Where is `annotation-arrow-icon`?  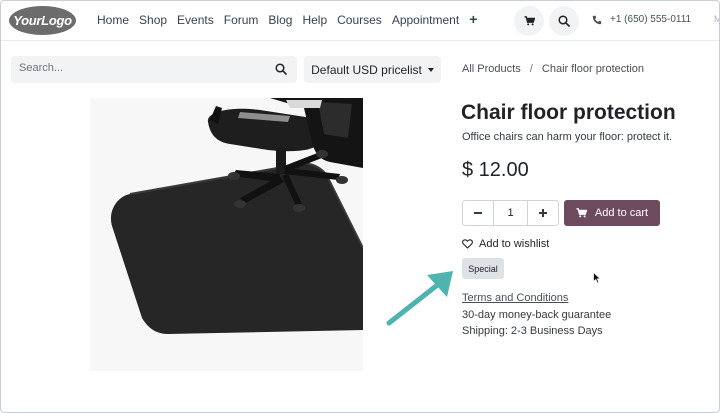
annotation-arrow-icon is located at coordinates (419, 298).